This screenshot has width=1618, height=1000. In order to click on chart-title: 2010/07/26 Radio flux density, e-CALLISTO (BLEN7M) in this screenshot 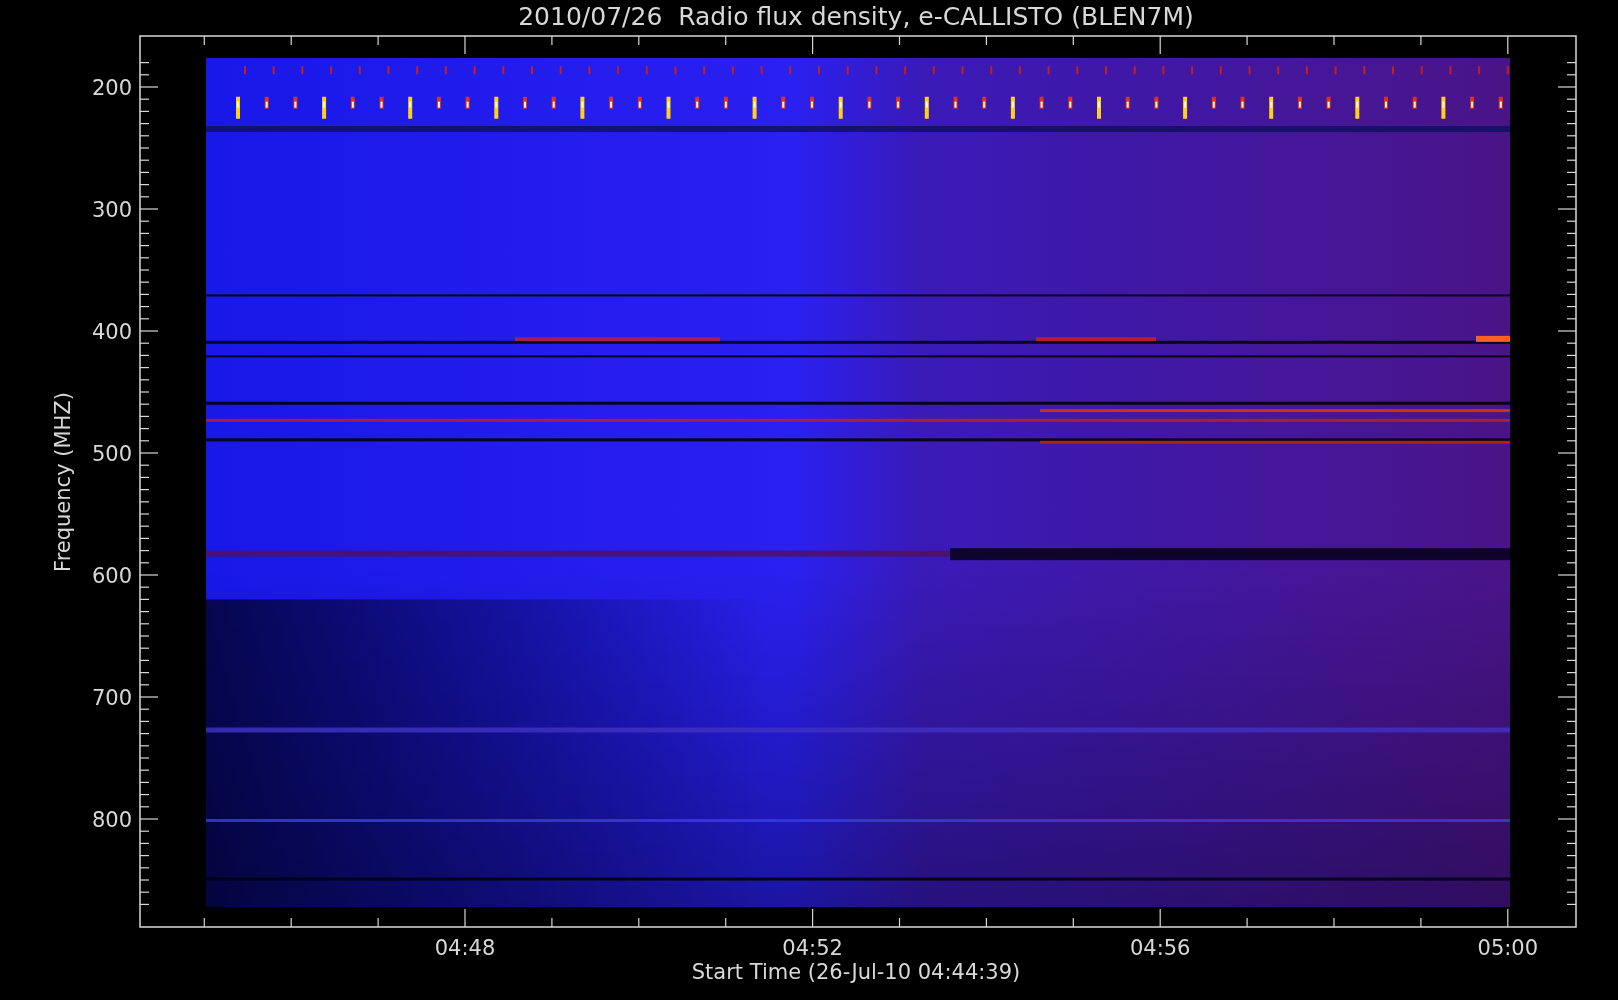, I will do `click(856, 16)`.